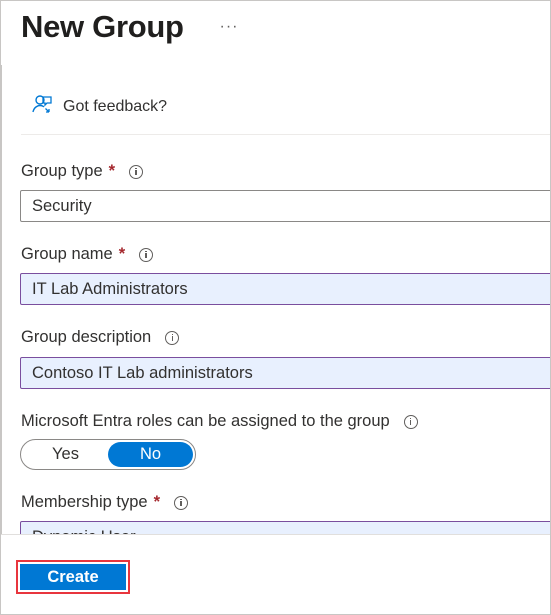  What do you see at coordinates (285, 134) in the screenshot?
I see `divider` at bounding box center [285, 134].